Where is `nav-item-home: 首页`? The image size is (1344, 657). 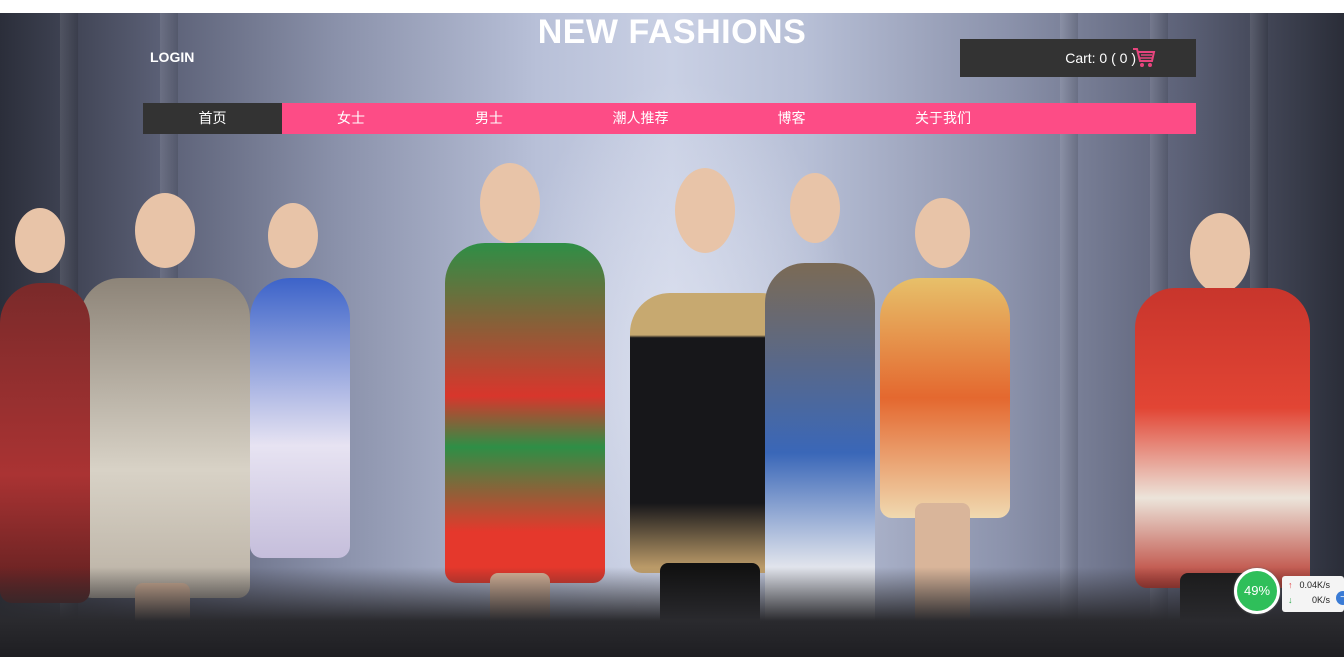 nav-item-home: 首页 is located at coordinates (212, 118).